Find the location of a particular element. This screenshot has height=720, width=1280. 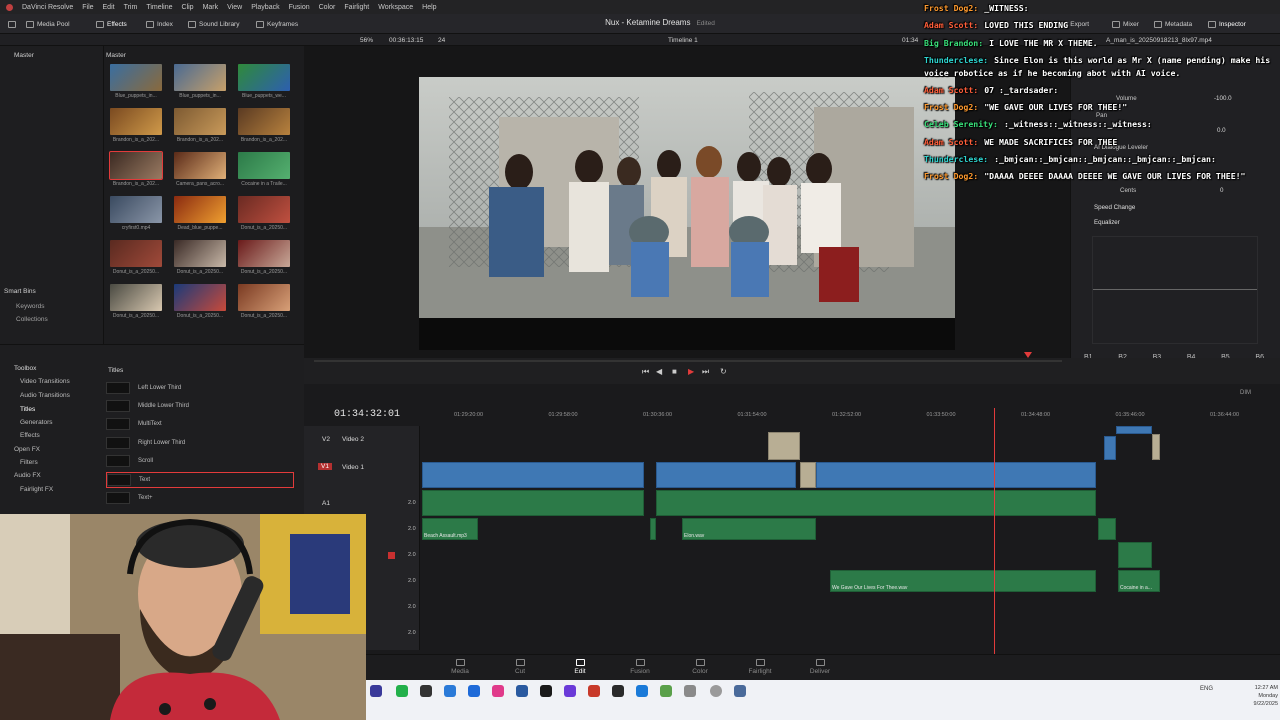

tool-taskbar-icon is located at coordinates (690, 691).